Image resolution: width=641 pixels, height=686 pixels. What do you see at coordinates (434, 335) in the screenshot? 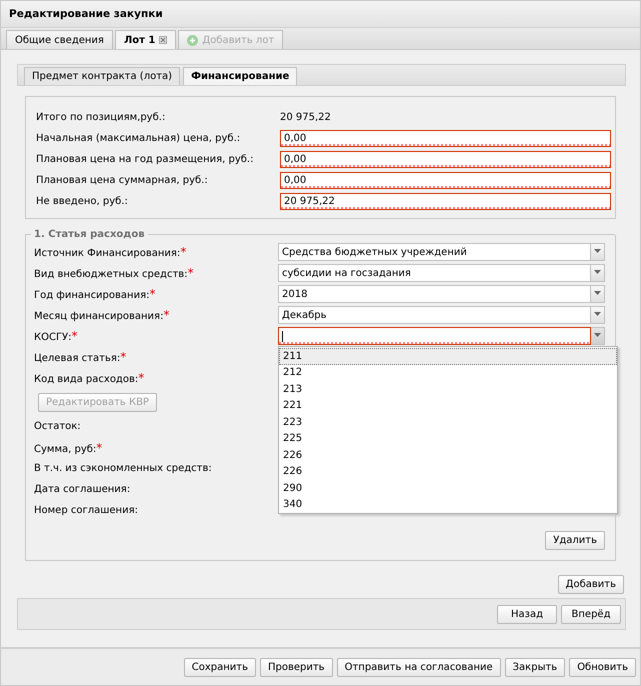
I see `combo-field` at bounding box center [434, 335].